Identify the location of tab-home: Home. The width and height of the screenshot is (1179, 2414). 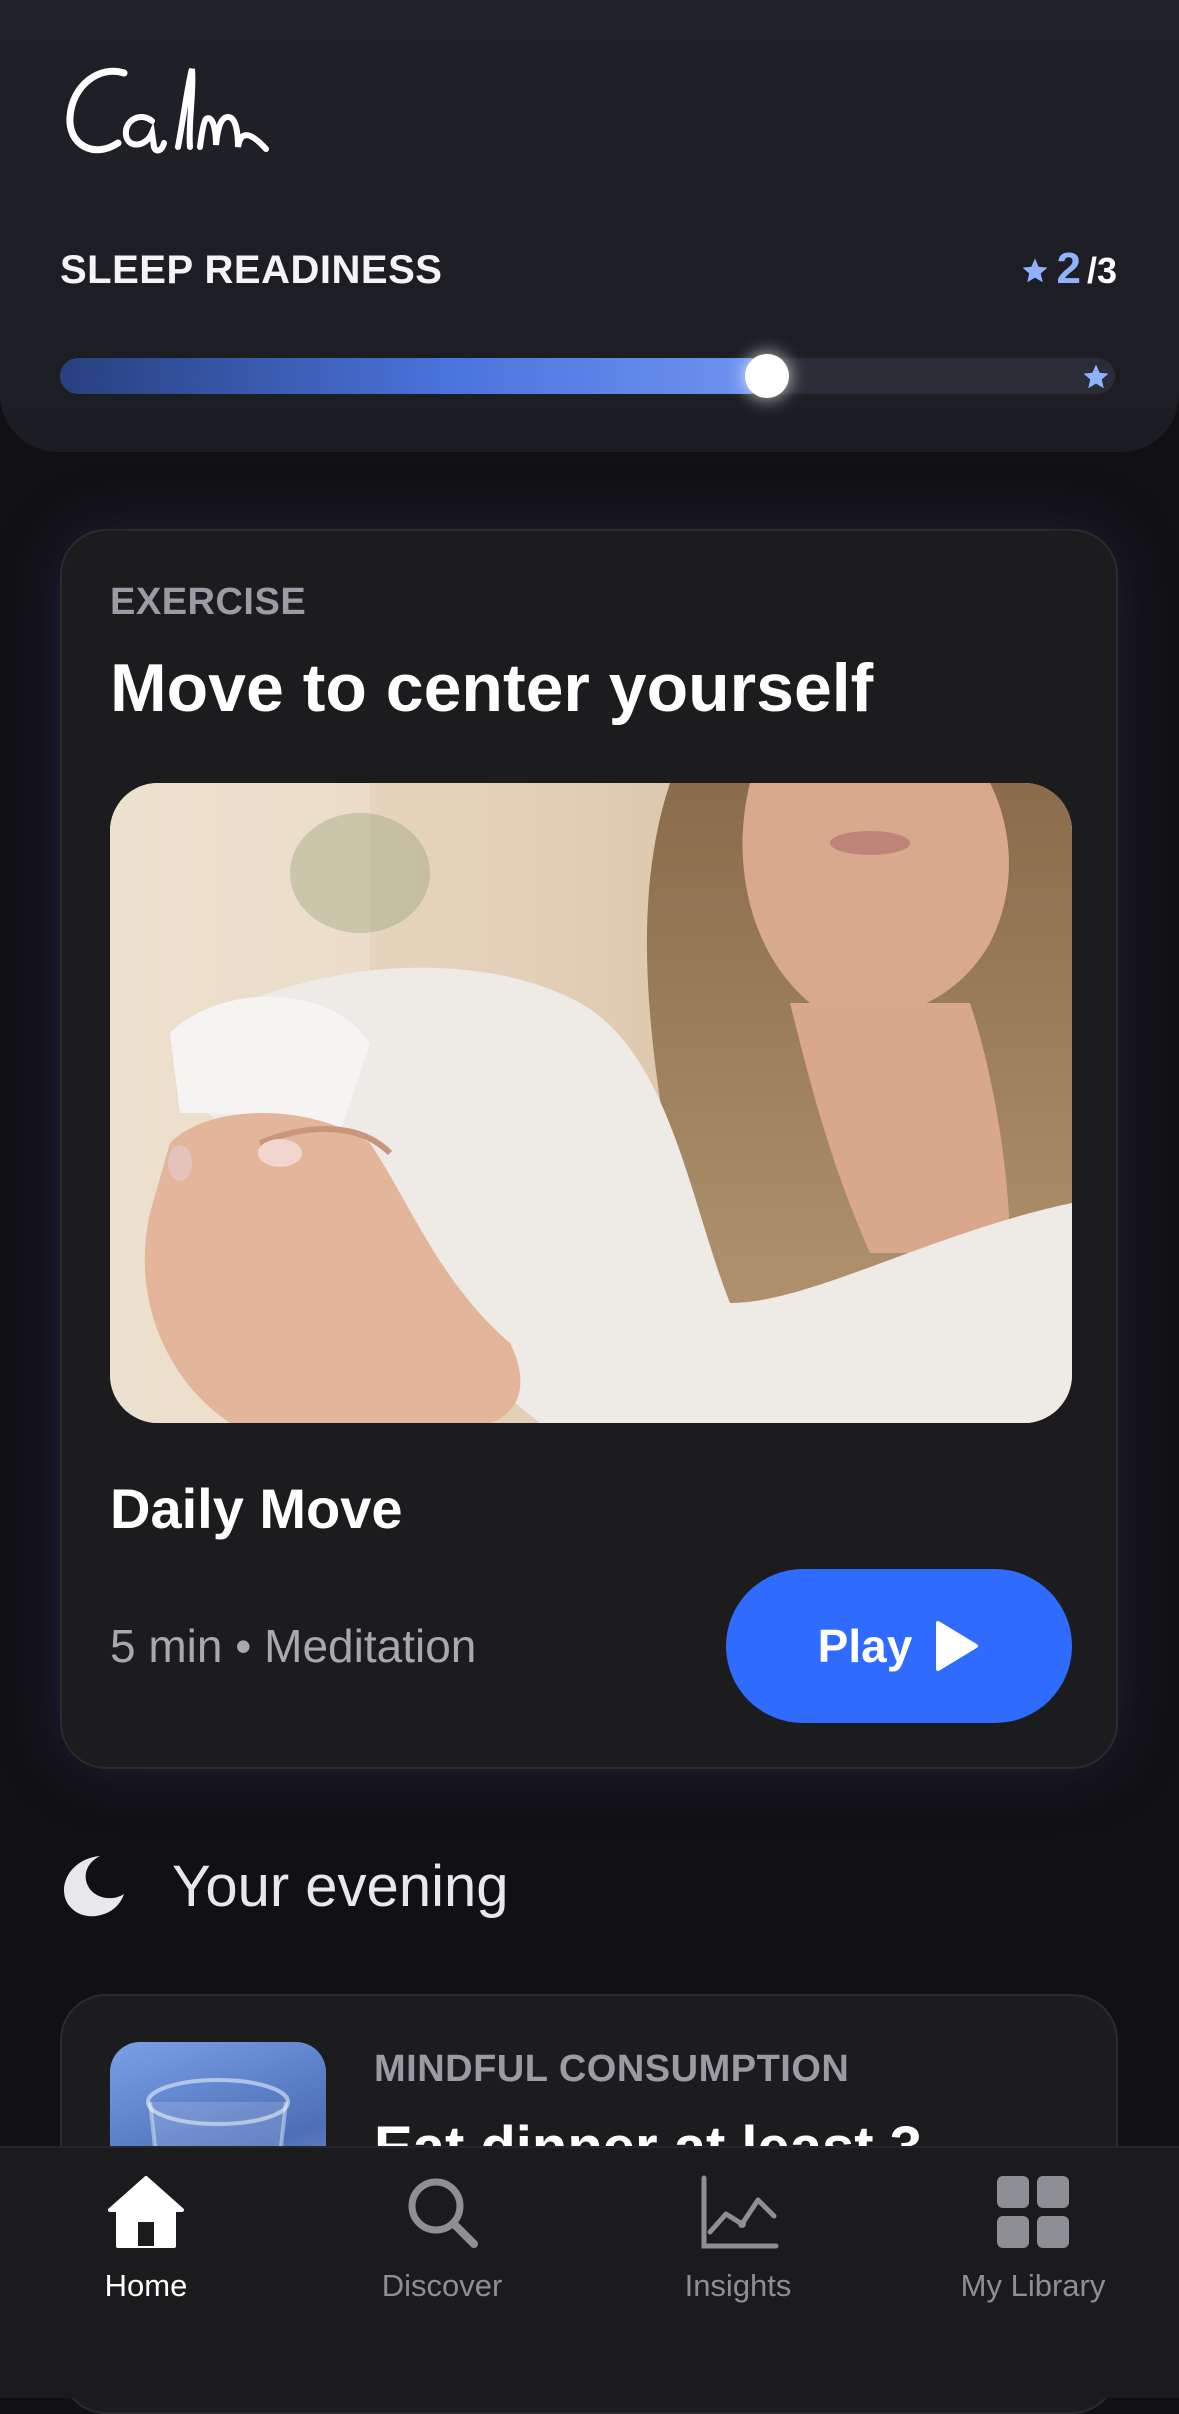
(146, 2245).